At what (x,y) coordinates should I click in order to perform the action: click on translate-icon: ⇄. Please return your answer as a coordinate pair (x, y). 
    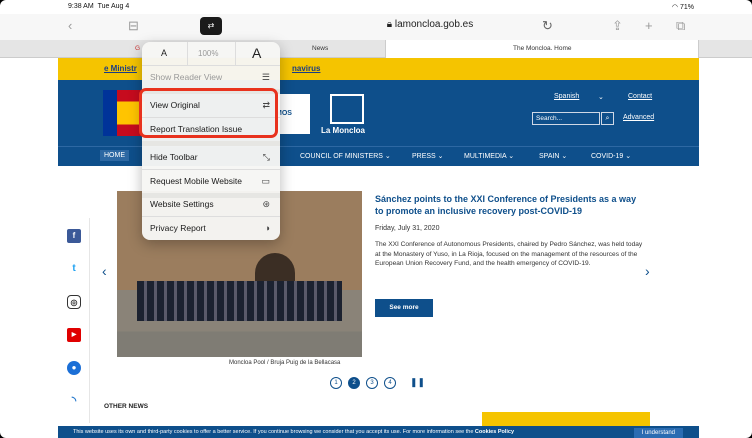
    Looking at the image, I should click on (211, 25).